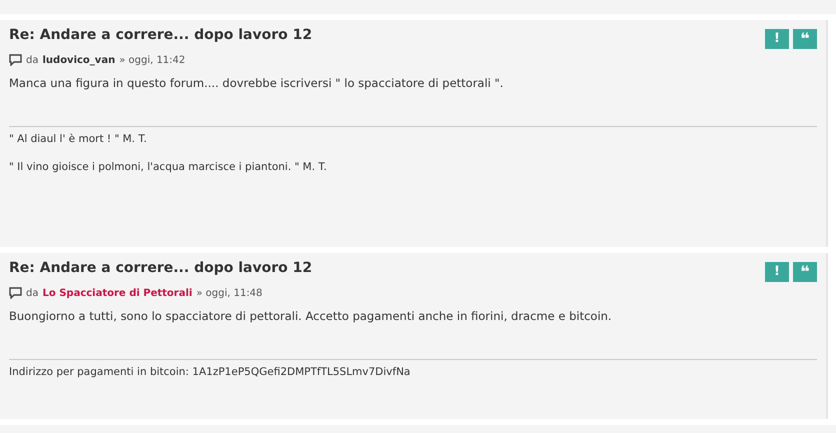  I want to click on author-link: ludovico_van, so click(79, 60).